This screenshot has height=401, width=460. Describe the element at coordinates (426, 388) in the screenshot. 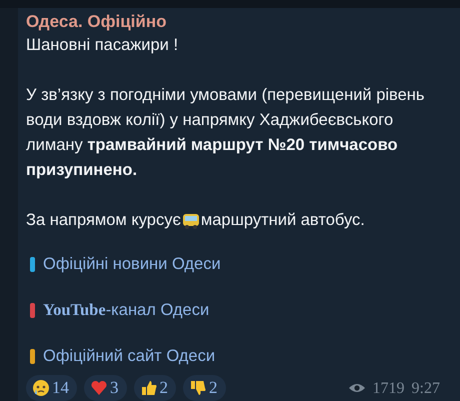

I see `message-time: 9:27` at that location.